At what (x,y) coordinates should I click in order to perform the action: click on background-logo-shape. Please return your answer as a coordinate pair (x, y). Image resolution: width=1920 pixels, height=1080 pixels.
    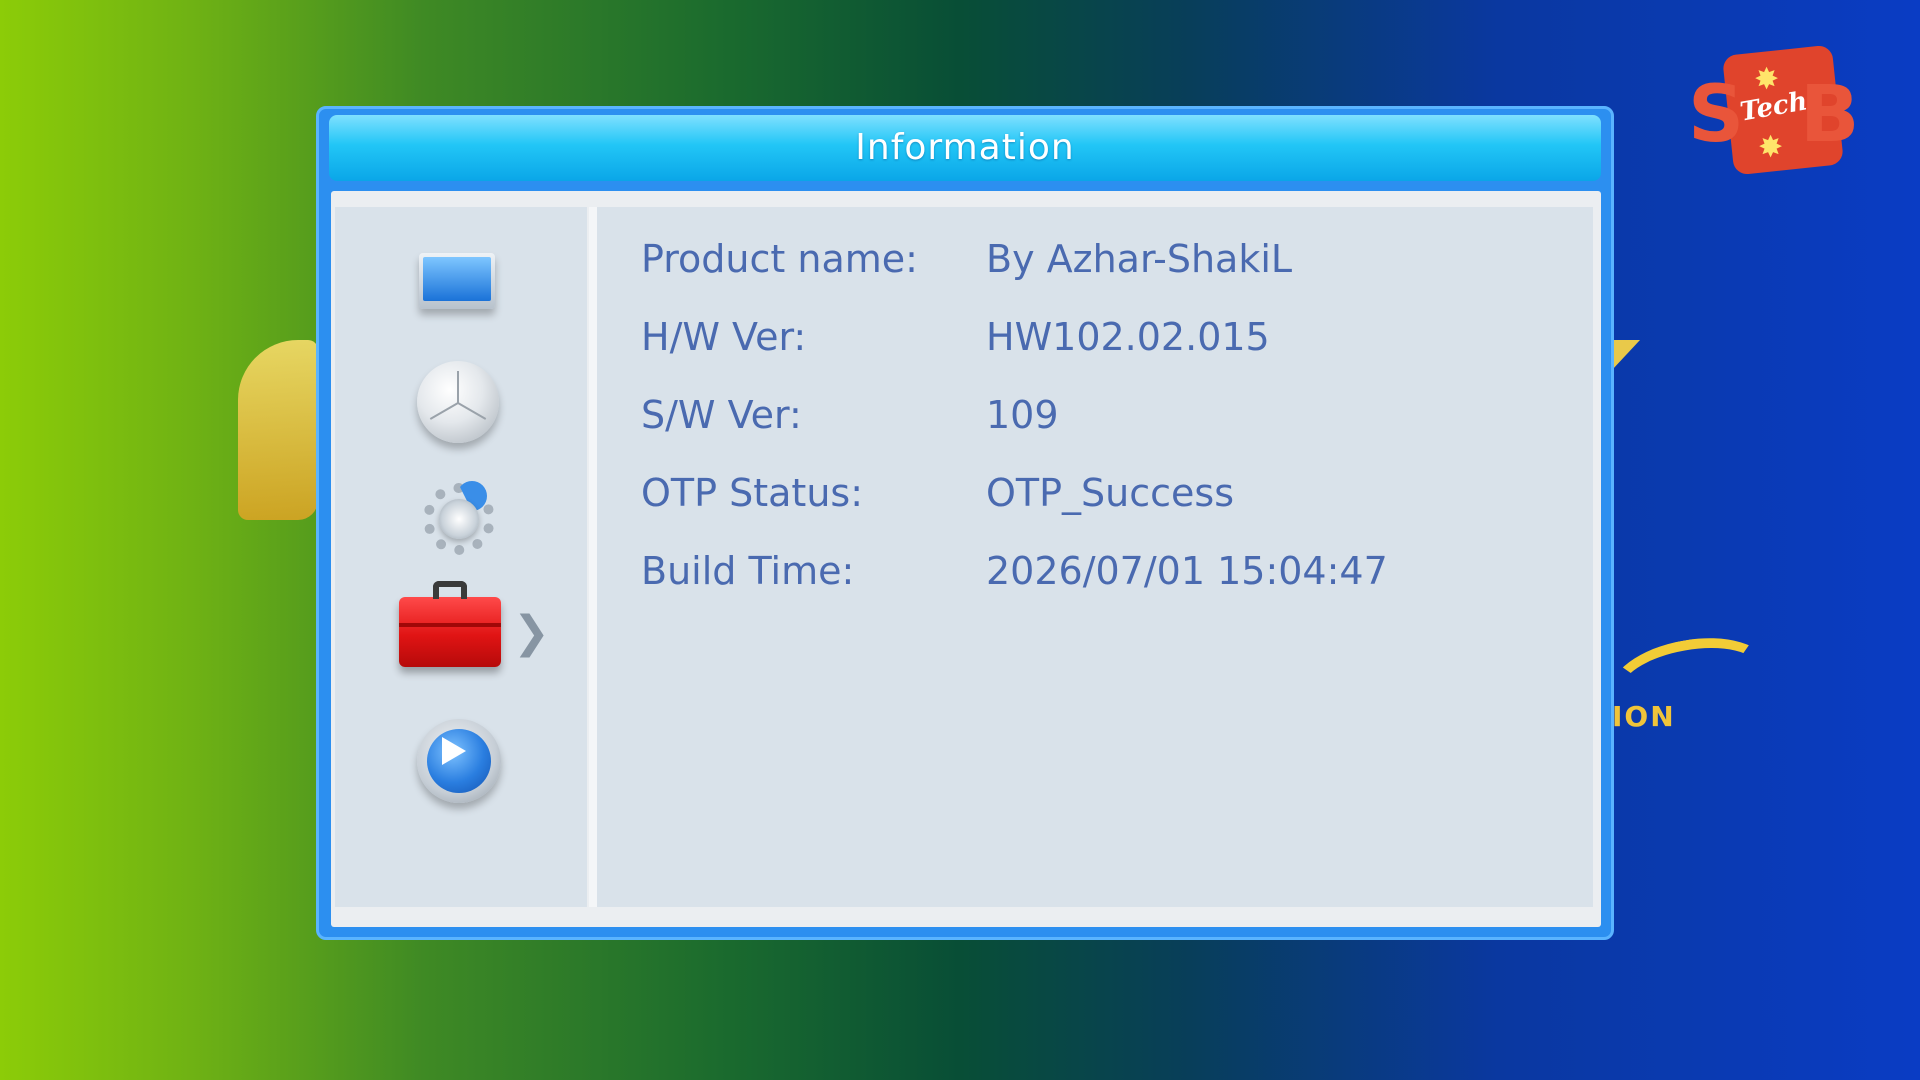
    Looking at the image, I should click on (278, 430).